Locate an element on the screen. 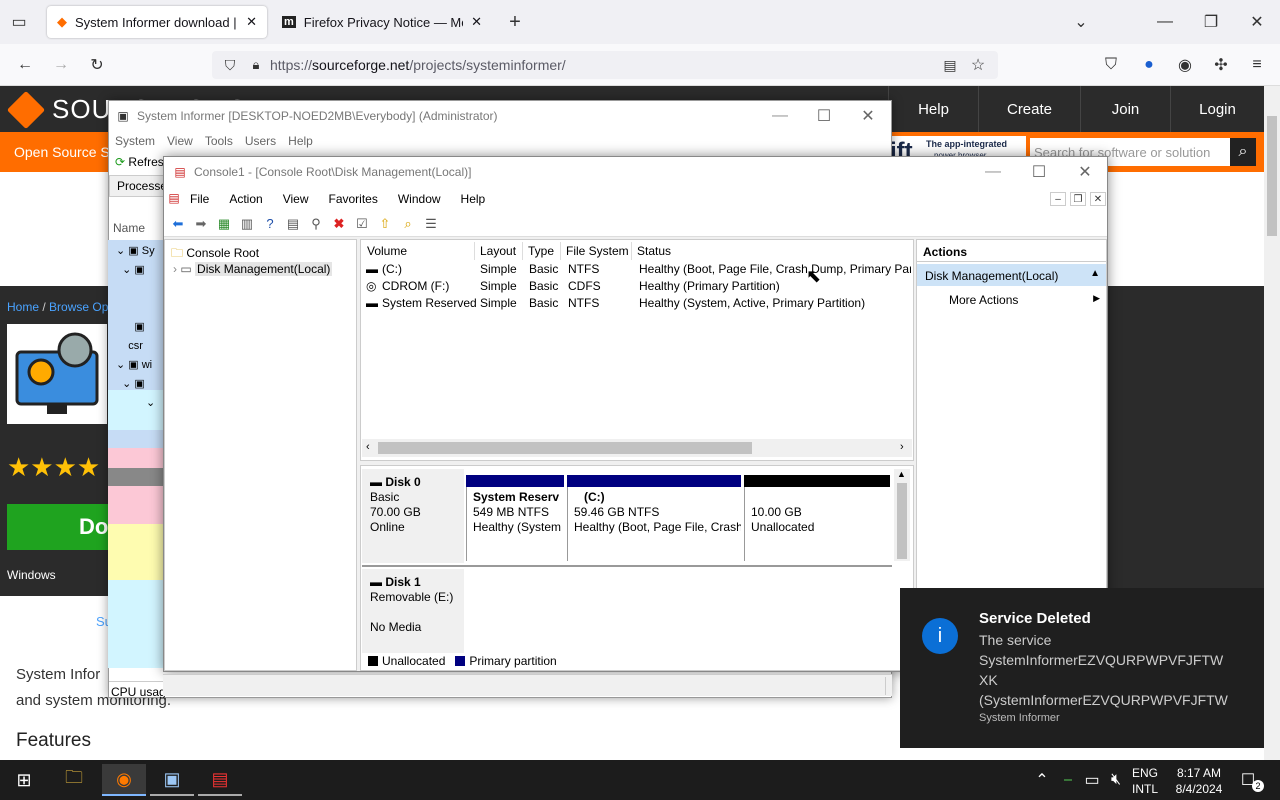  process-row: csr is located at coordinates (135, 346).